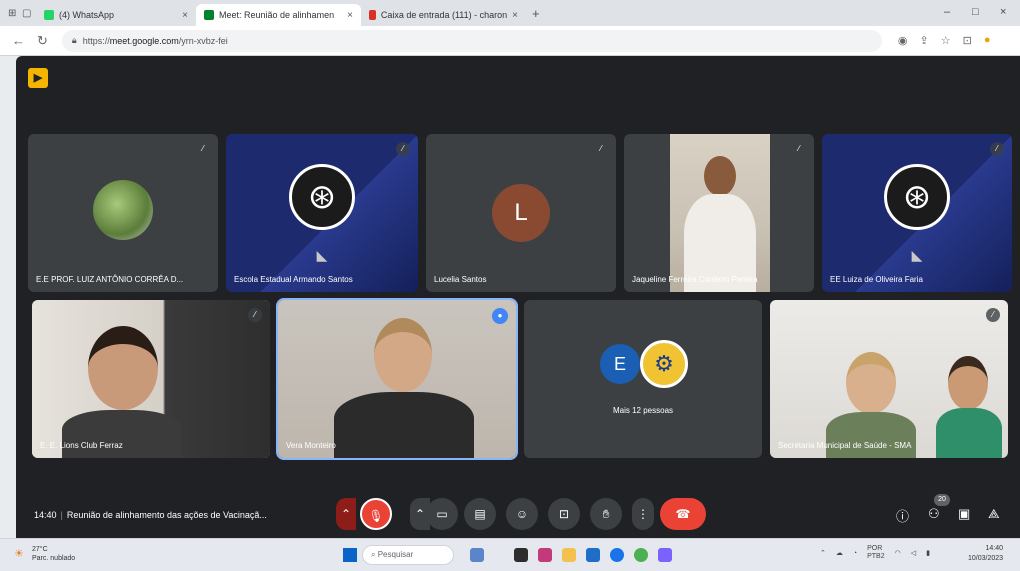 The image size is (1020, 571). Describe the element at coordinates (536, 13) in the screenshot. I see `new-tab-button: +` at that location.